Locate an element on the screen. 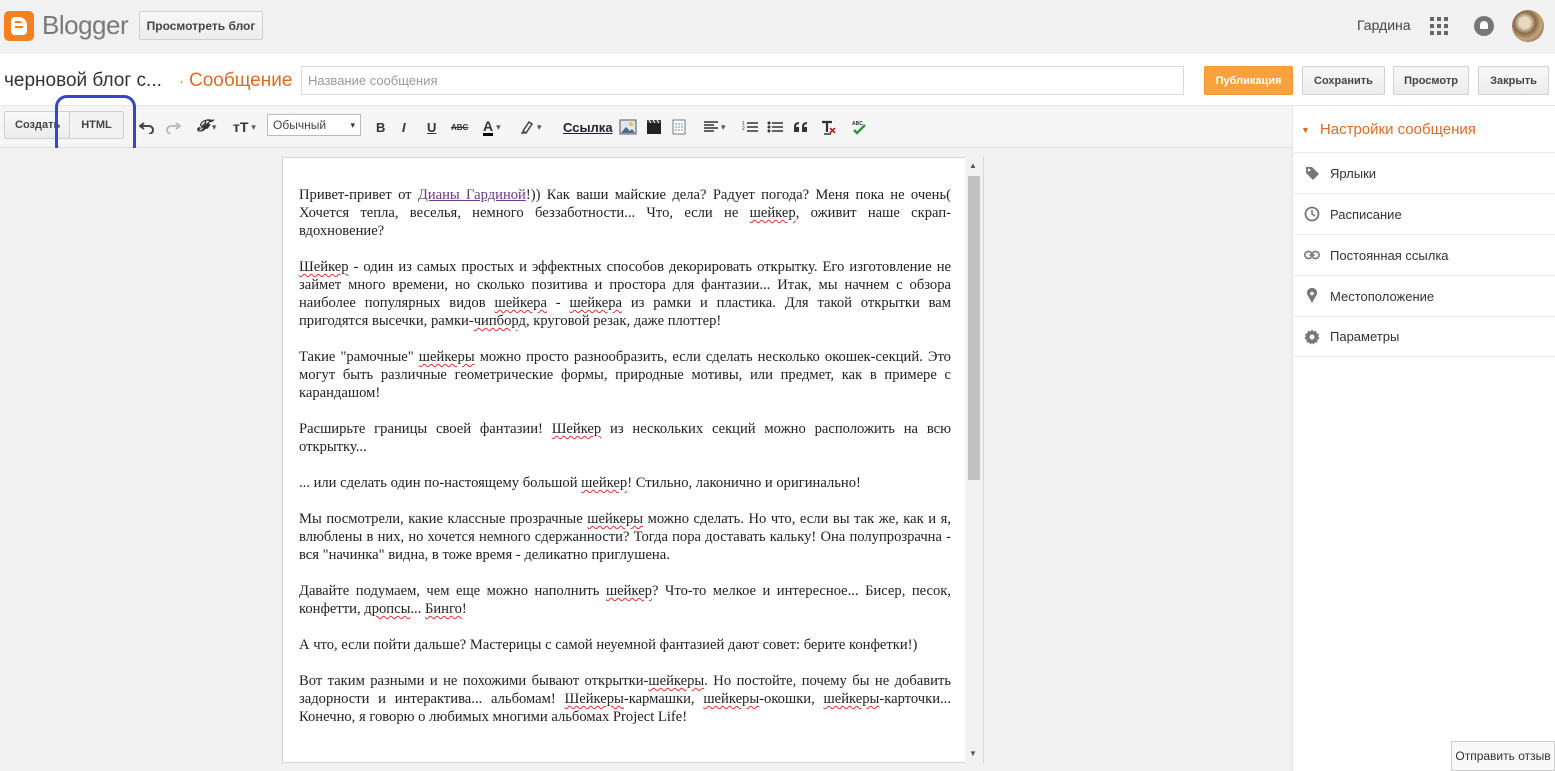  quote-icon is located at coordinates (800, 127).